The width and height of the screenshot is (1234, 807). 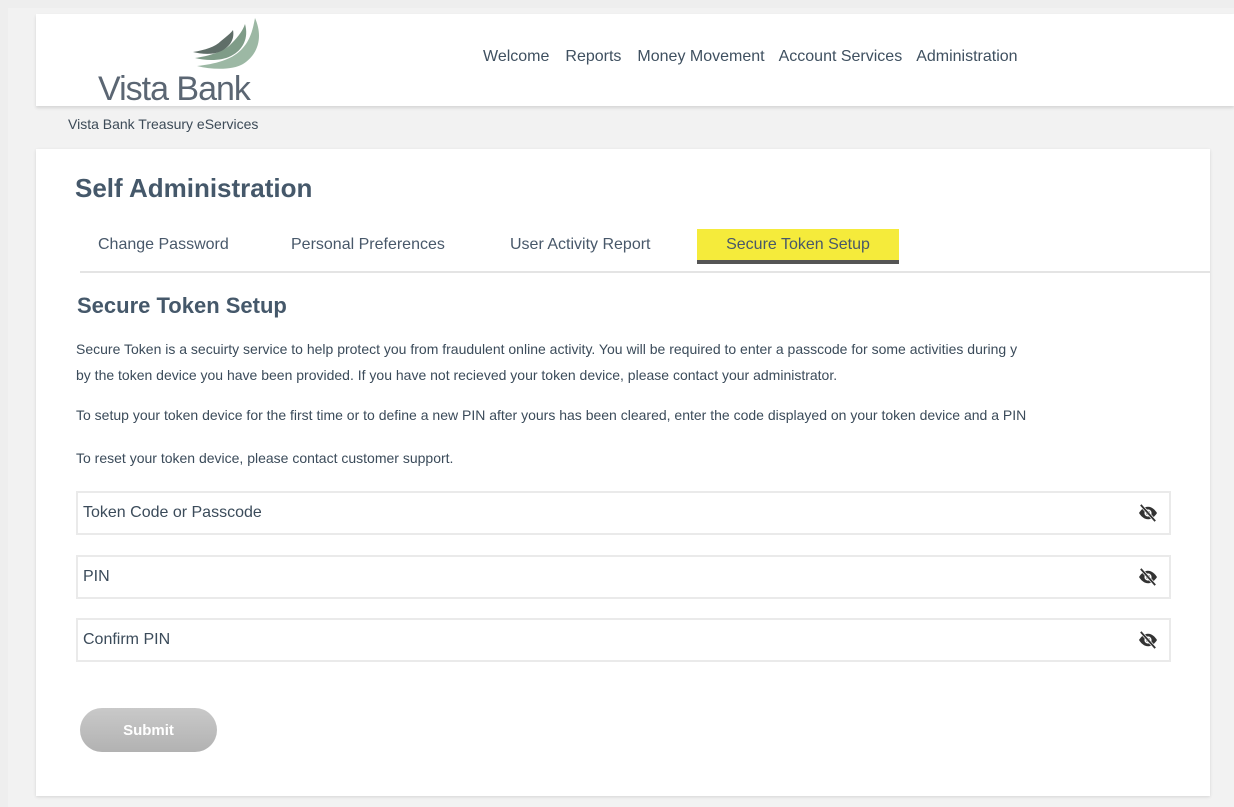 What do you see at coordinates (700, 57) in the screenshot?
I see `nav-money-movement: Money Movement` at bounding box center [700, 57].